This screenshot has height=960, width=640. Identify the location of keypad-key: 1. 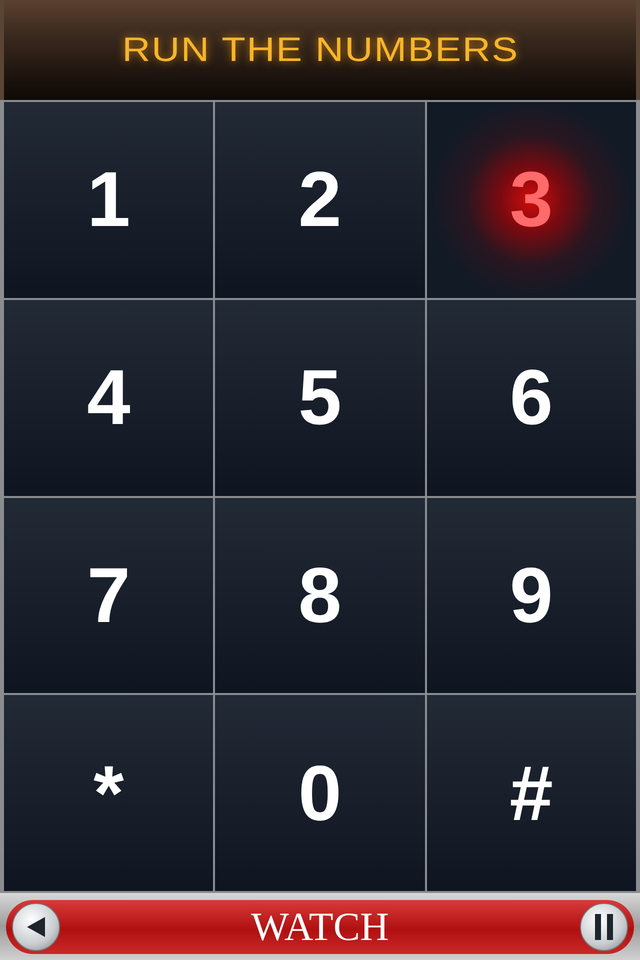
(109, 200).